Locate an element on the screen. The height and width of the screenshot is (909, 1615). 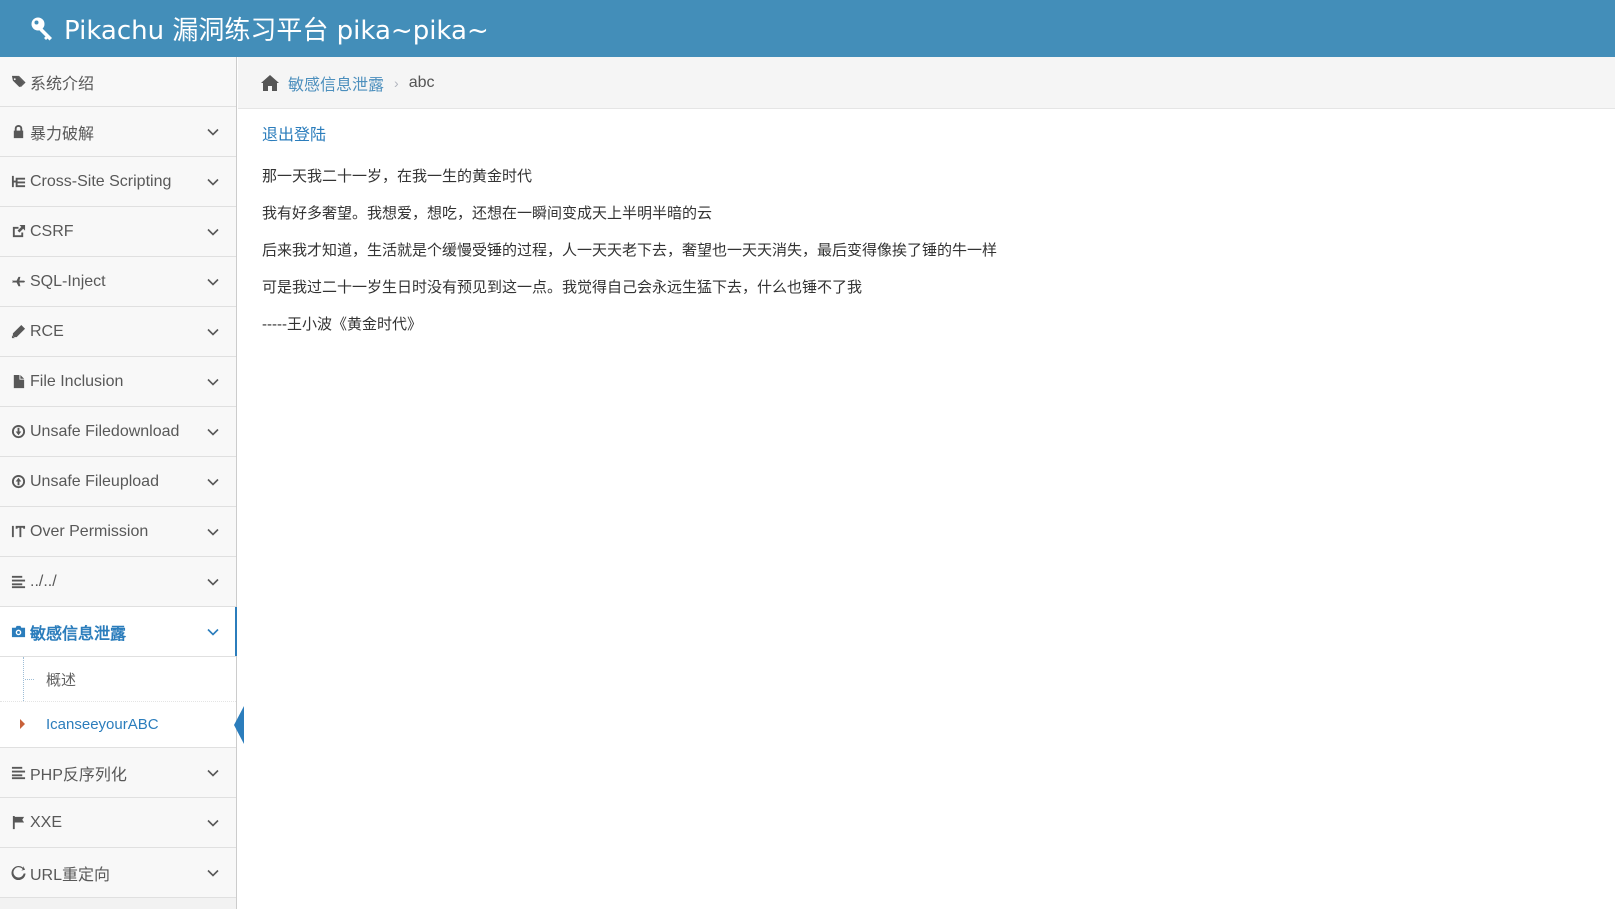
tree-connector is located at coordinates (29, 679).